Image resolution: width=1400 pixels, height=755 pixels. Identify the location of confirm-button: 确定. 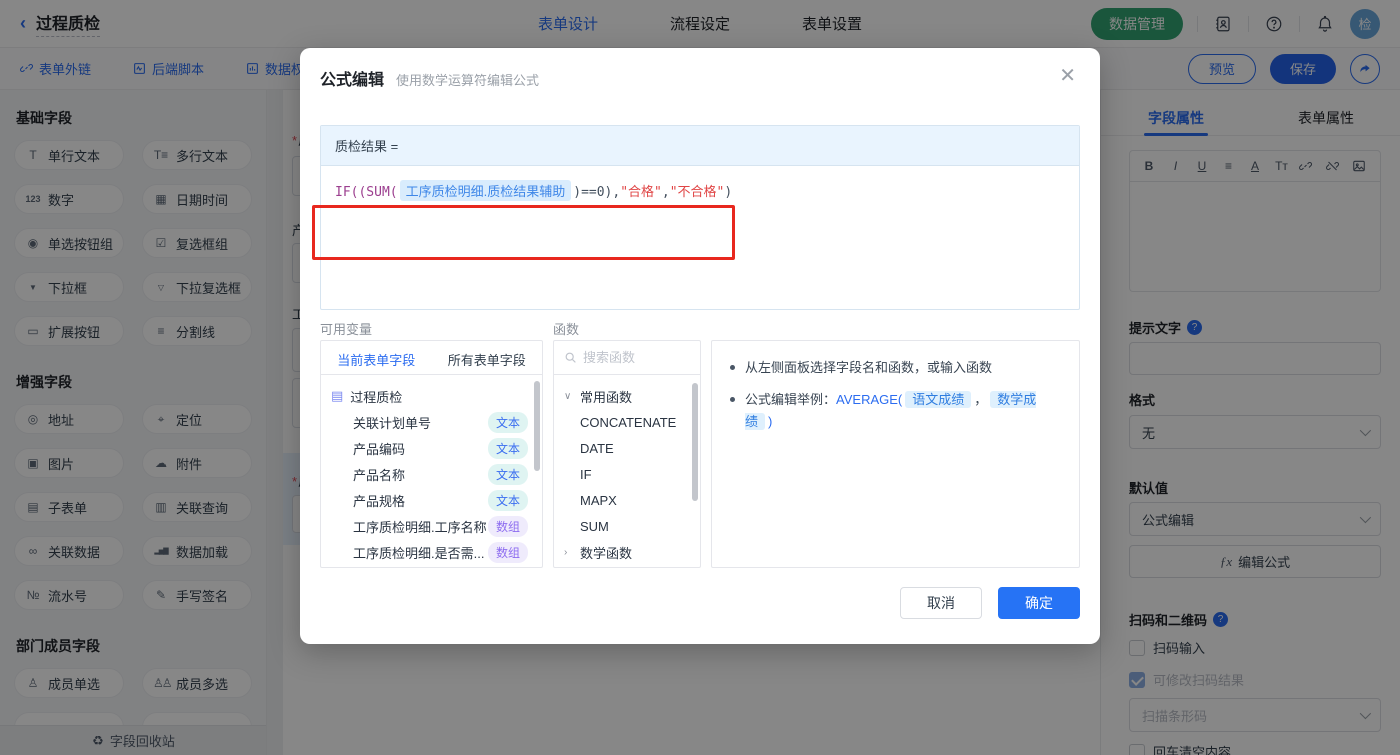
(1039, 603).